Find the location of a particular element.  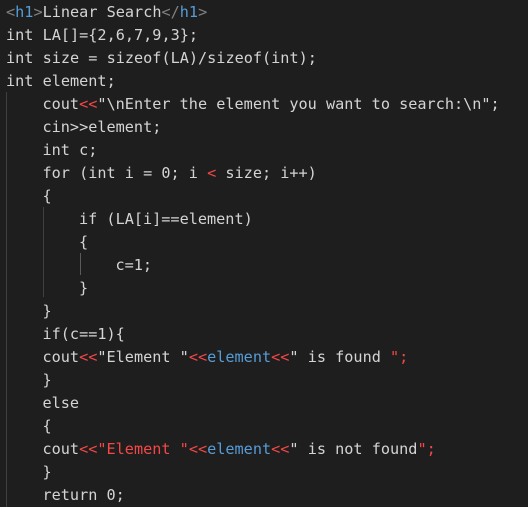

code-token: return 0; is located at coordinates (83, 495).